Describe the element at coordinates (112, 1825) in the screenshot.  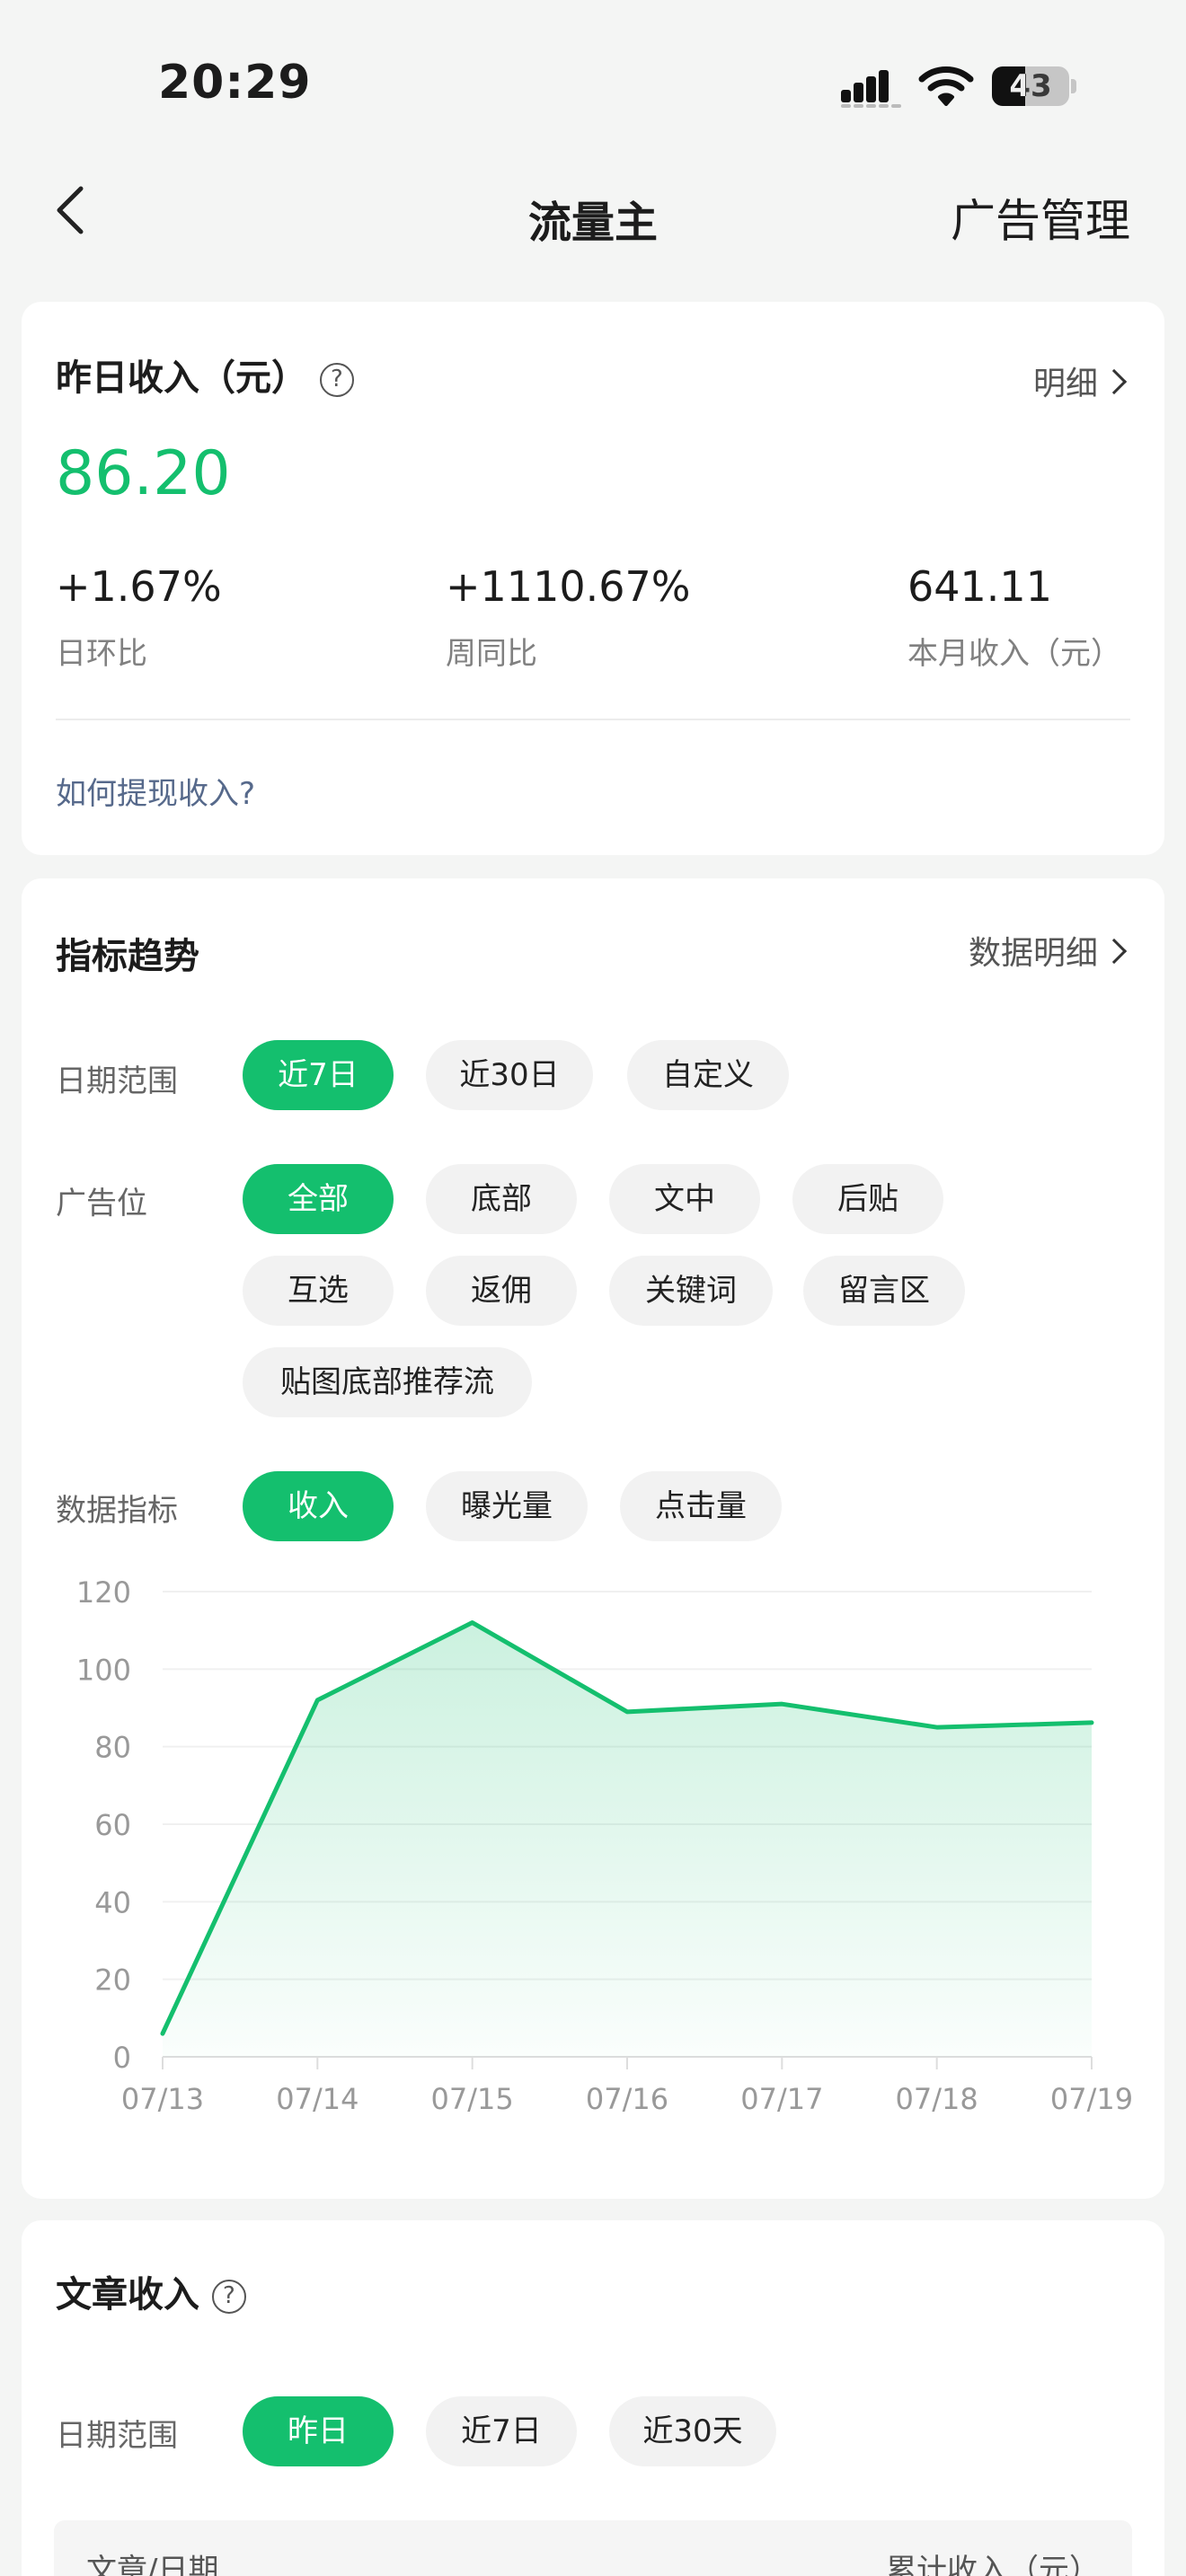
I see `y-tick-label: 60` at that location.